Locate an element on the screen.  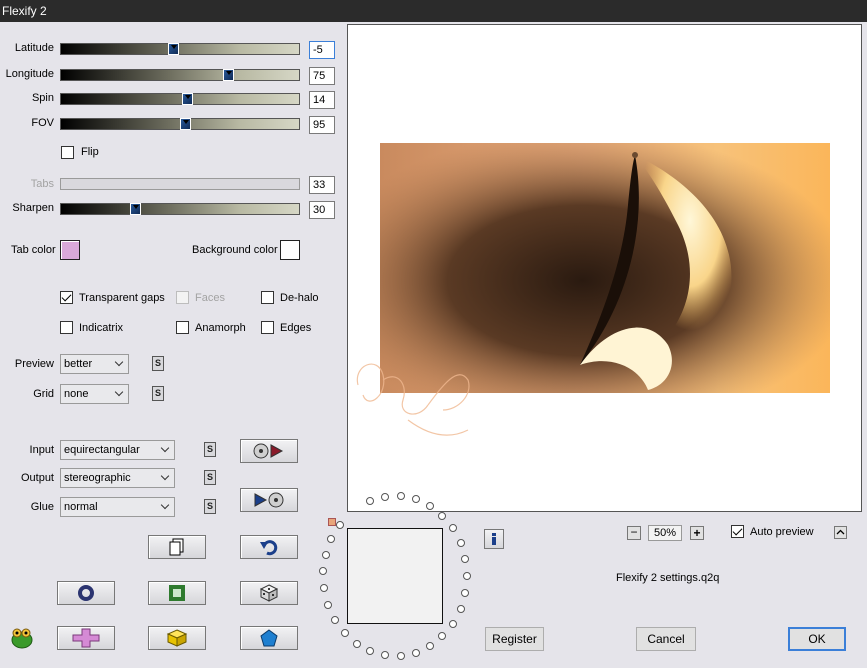
tab-color-swatch is located at coordinates (70, 250).